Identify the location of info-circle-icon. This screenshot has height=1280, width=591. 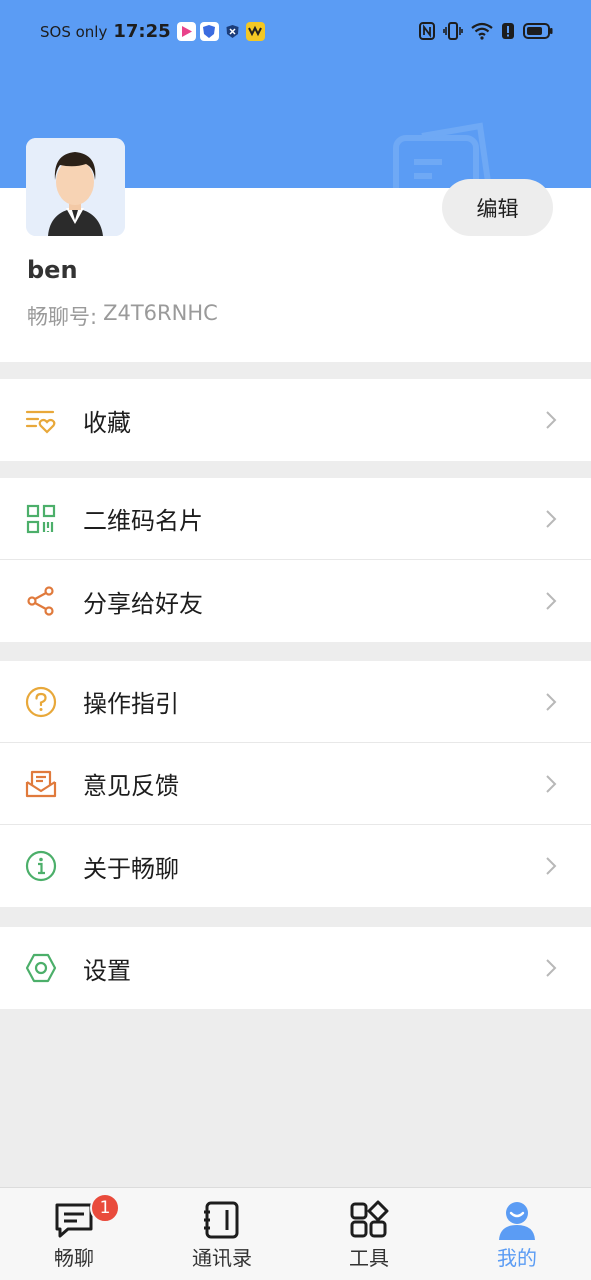
(41, 866).